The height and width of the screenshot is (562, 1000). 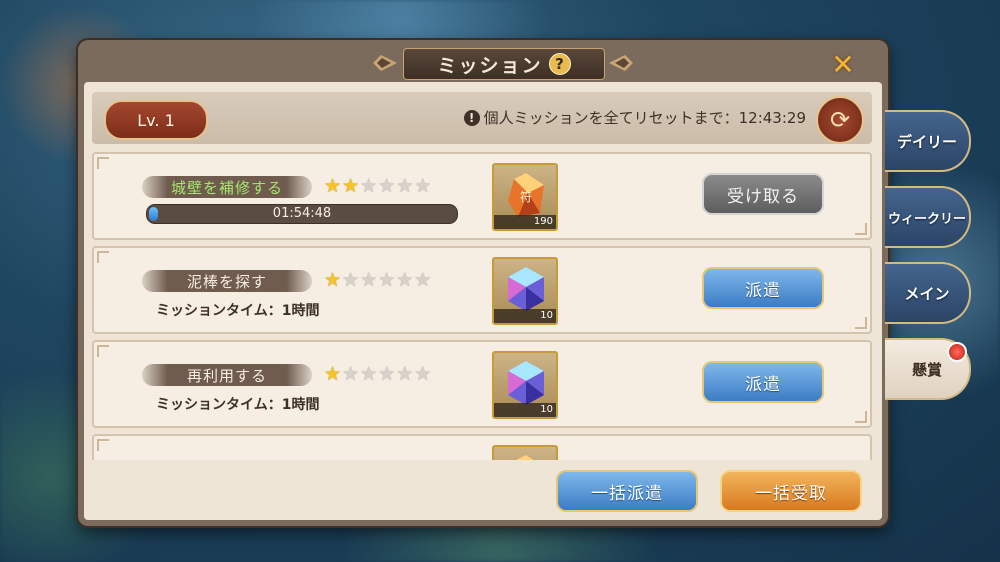 What do you see at coordinates (791, 491) in the screenshot?
I see `bulk-claim-button: 一括受取` at bounding box center [791, 491].